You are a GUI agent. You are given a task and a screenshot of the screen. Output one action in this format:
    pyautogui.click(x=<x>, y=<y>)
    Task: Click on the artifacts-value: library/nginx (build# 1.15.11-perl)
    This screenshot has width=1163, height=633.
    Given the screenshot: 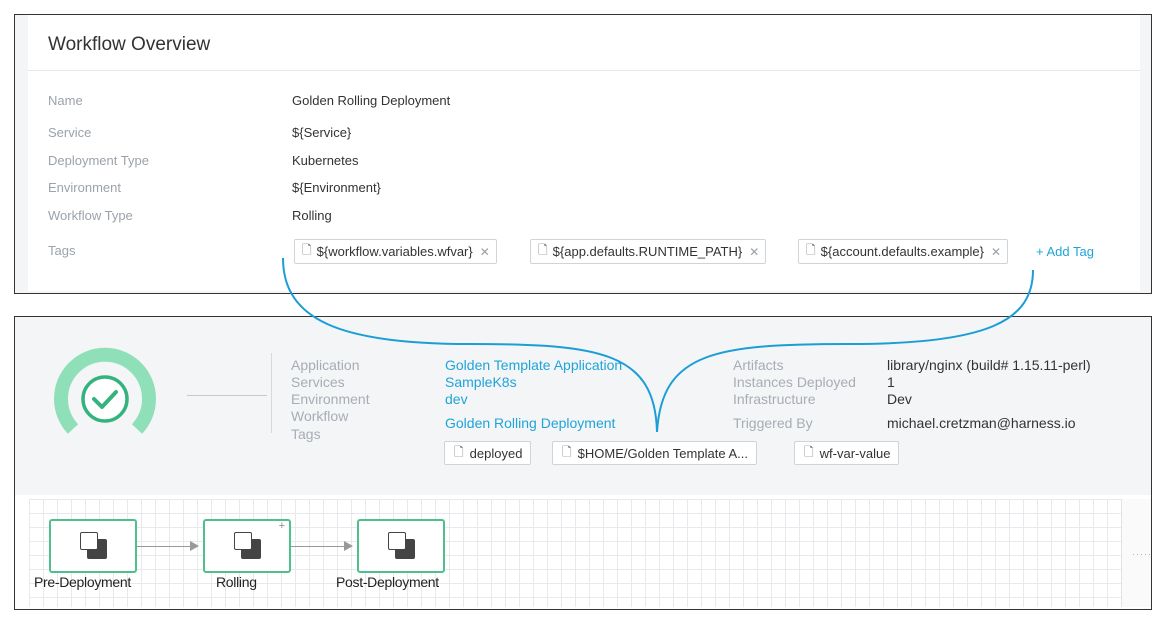 What is the action you would take?
    pyautogui.click(x=989, y=365)
    